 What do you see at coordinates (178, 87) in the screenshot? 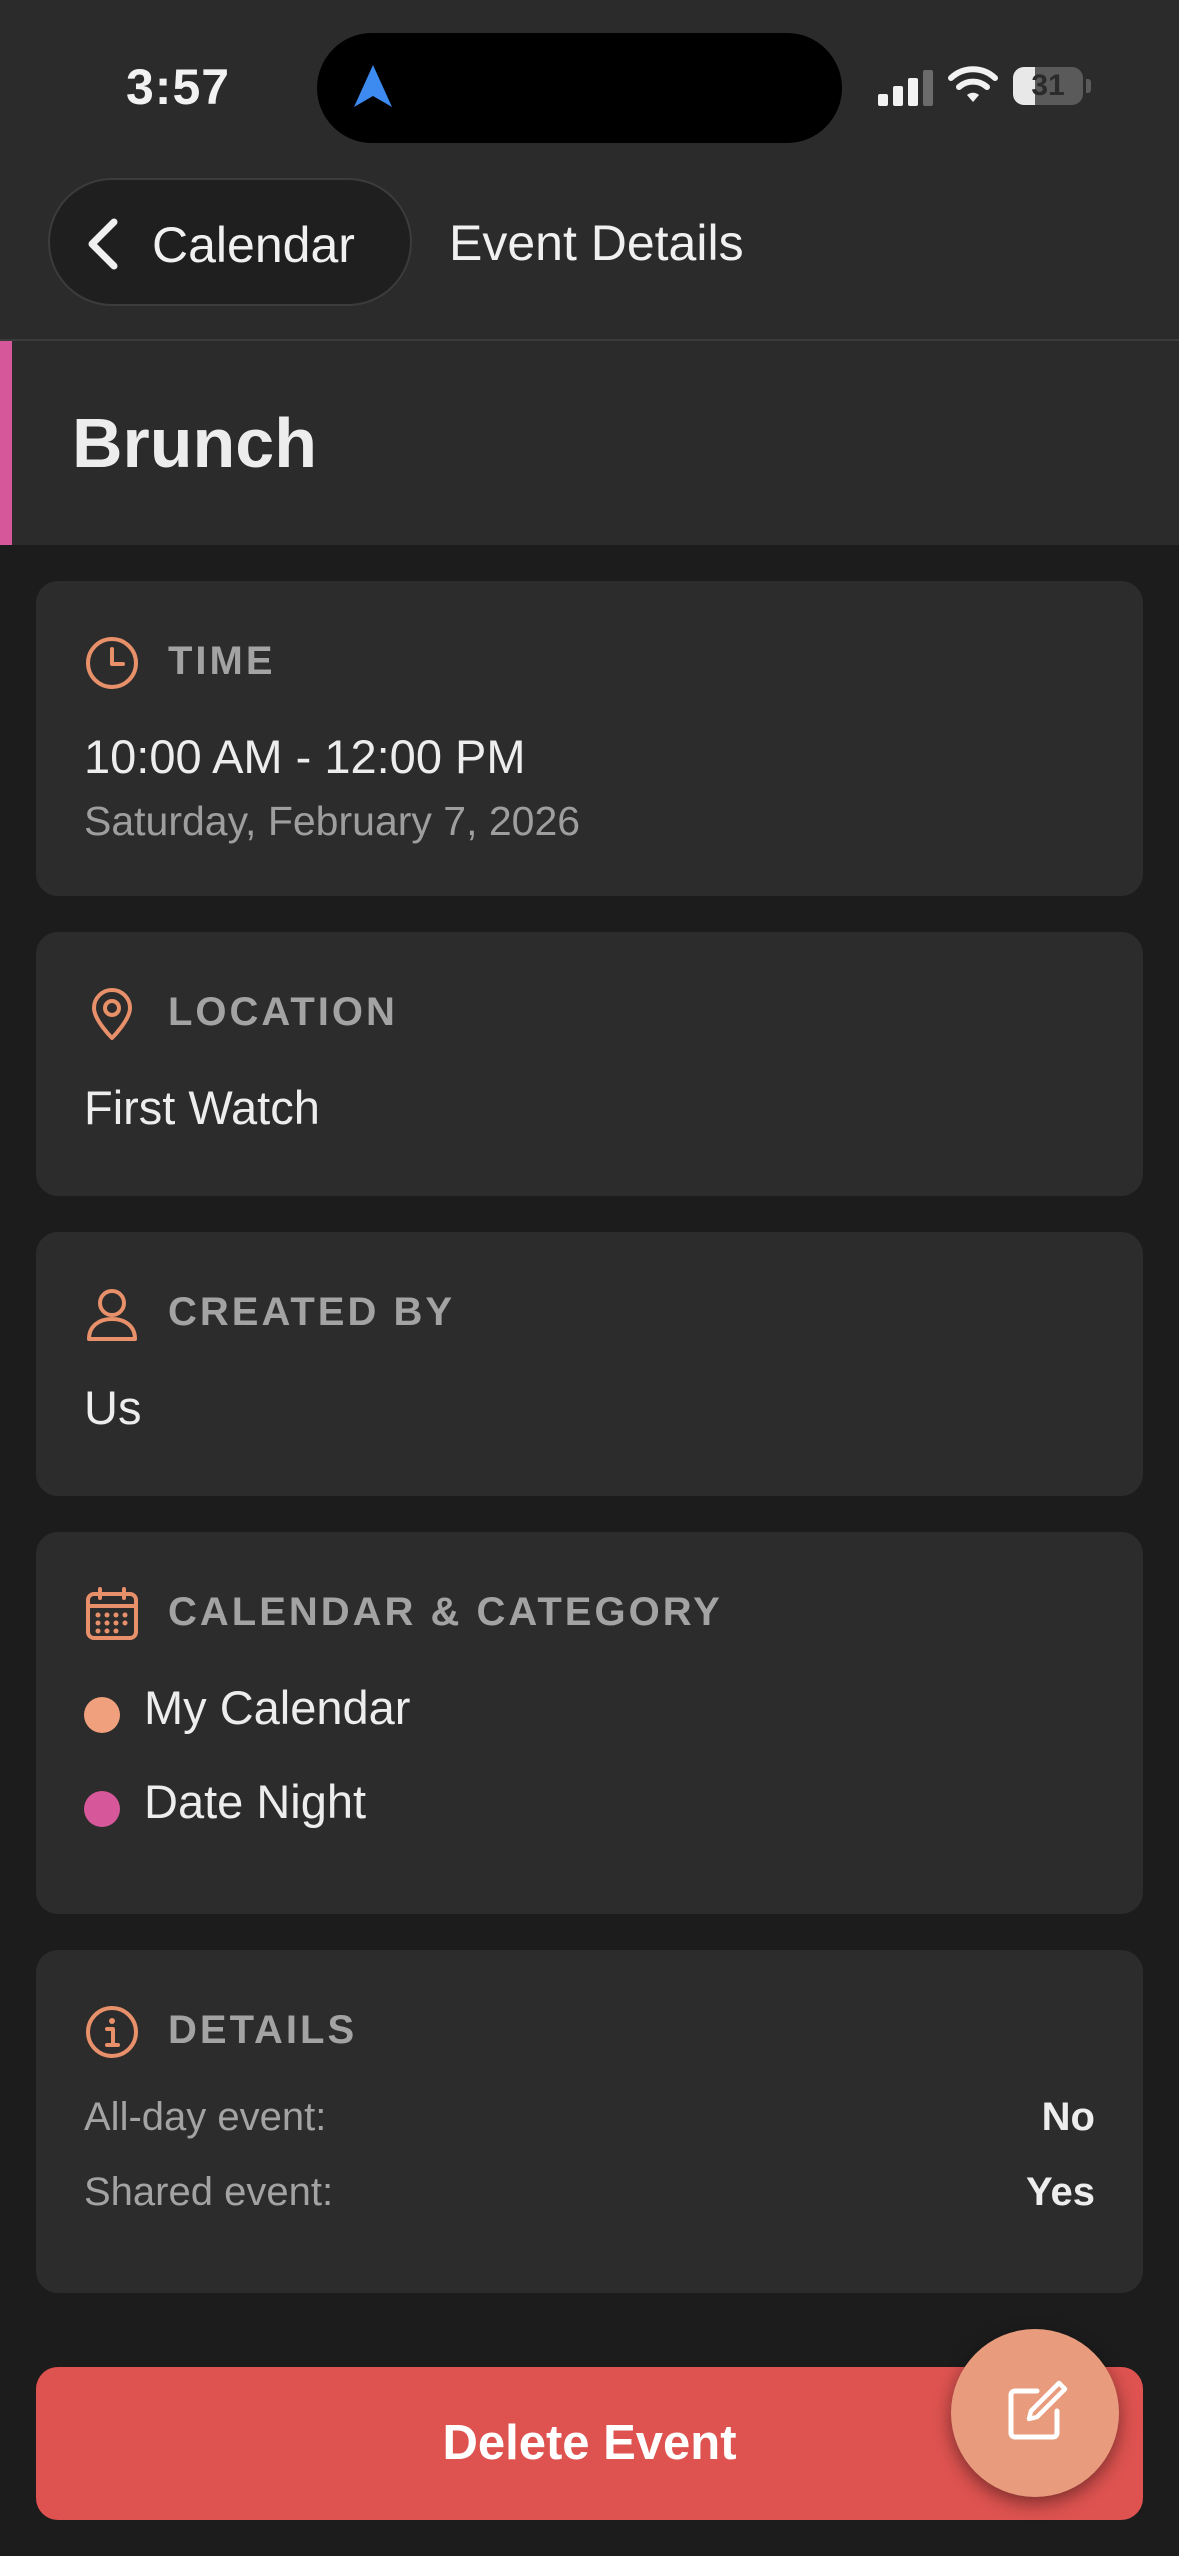
I see `status-time: 3:57` at bounding box center [178, 87].